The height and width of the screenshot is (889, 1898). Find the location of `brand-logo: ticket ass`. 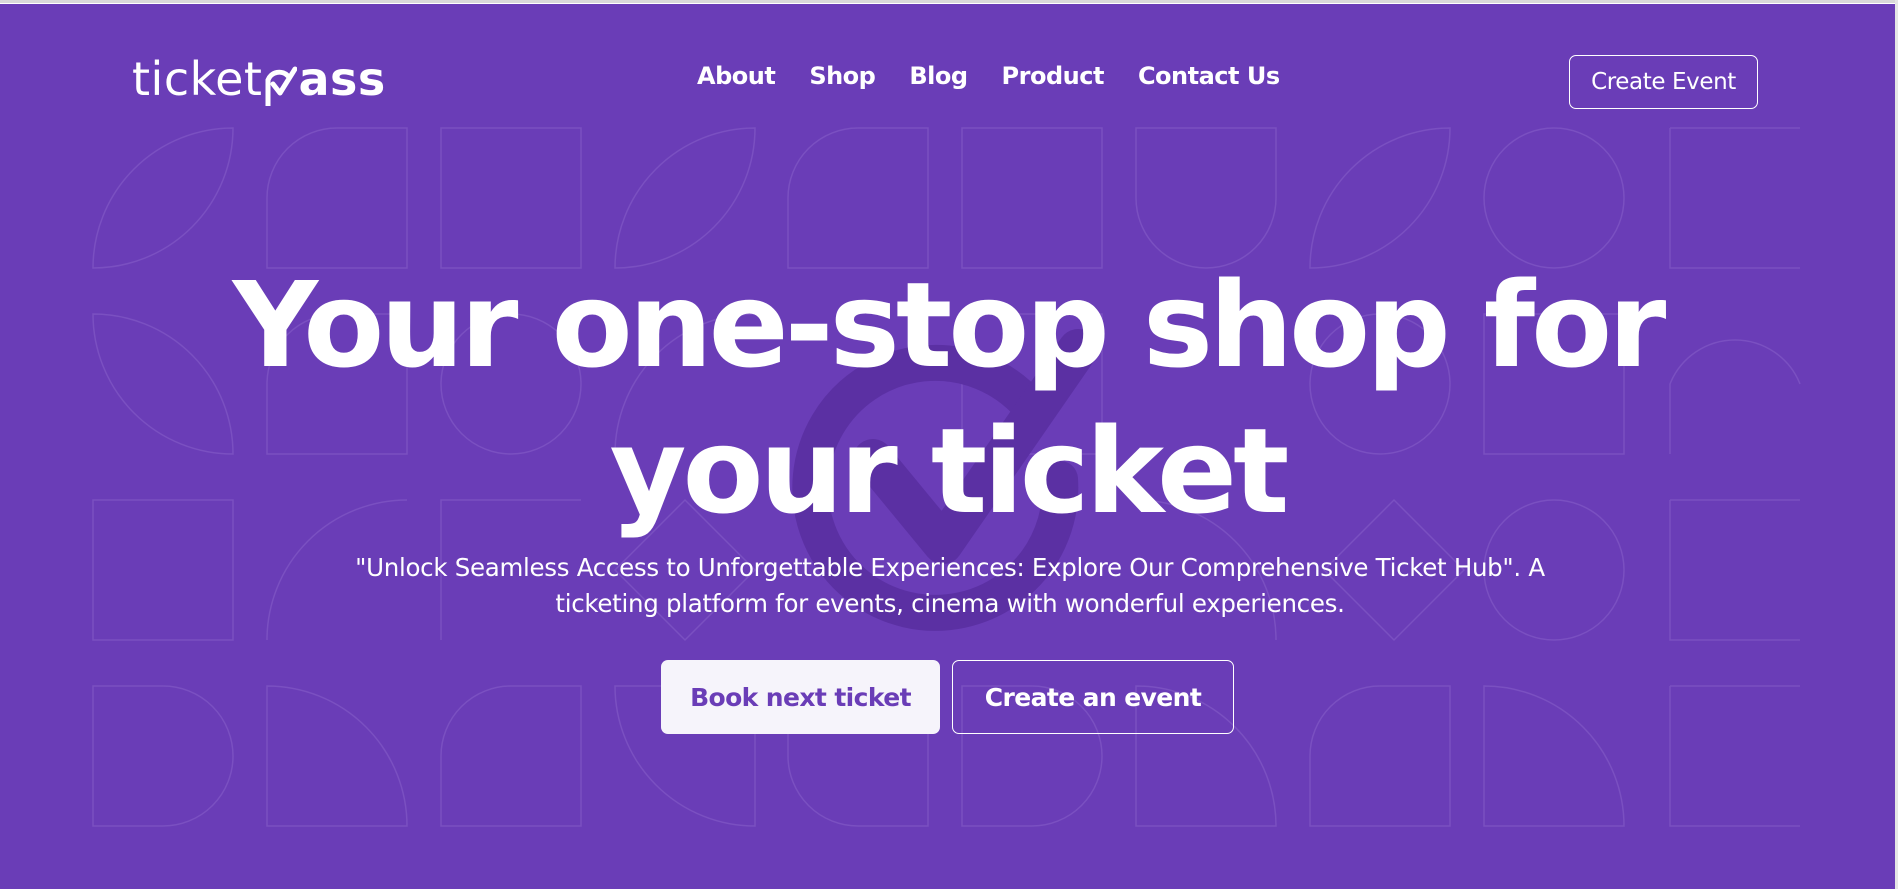

brand-logo: ticket ass is located at coordinates (259, 80).